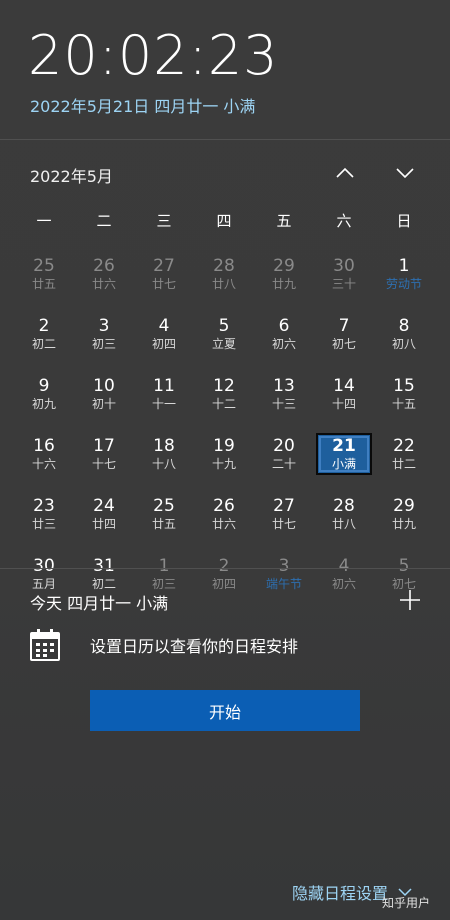 The width and height of the screenshot is (450, 920). What do you see at coordinates (284, 385) in the screenshot?
I see `day-number: 13` at bounding box center [284, 385].